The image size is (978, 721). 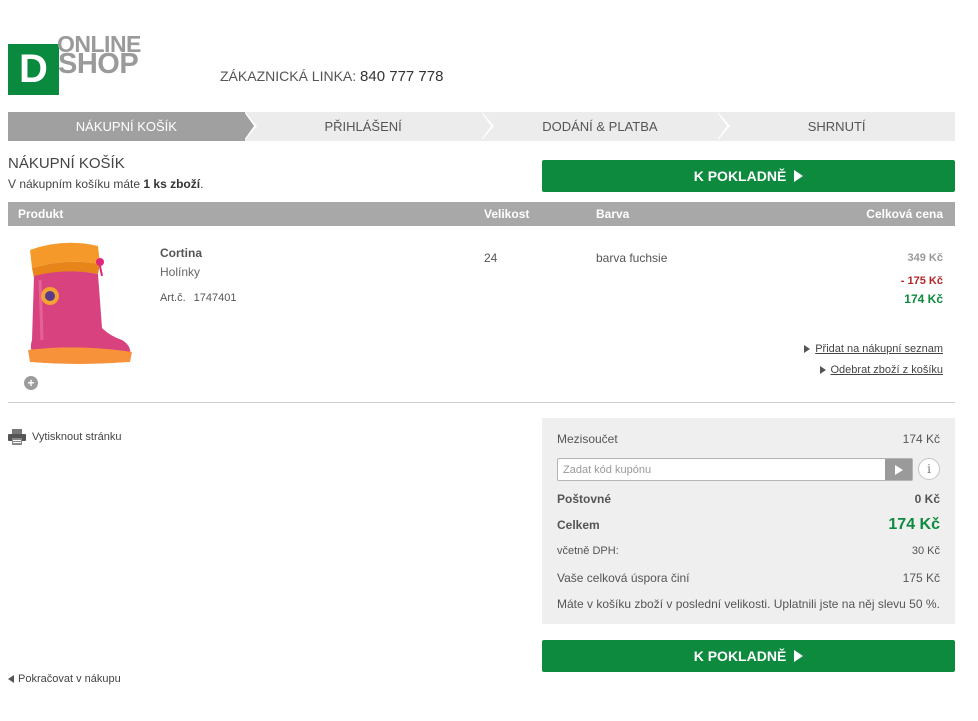 What do you see at coordinates (202, 184) in the screenshot?
I see `cart-info-suffix: .` at bounding box center [202, 184].